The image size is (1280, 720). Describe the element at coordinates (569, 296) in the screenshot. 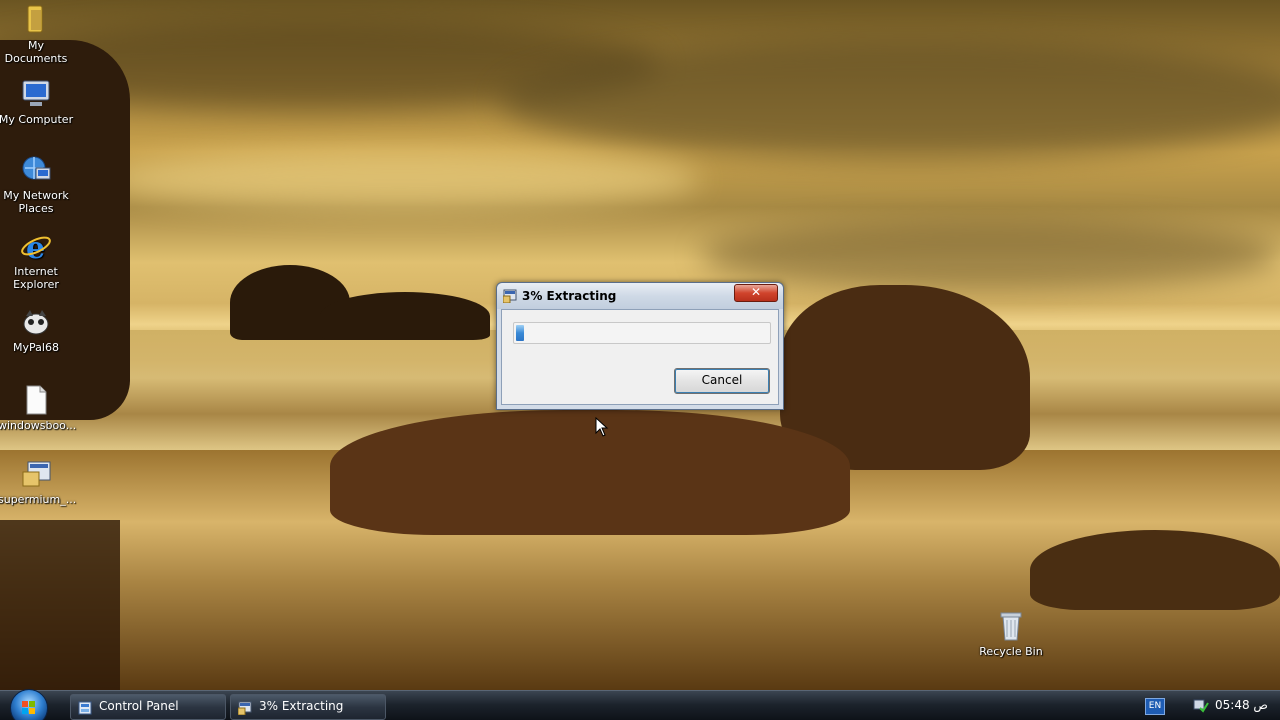

I see `dialog-title: 3% Extracting` at that location.